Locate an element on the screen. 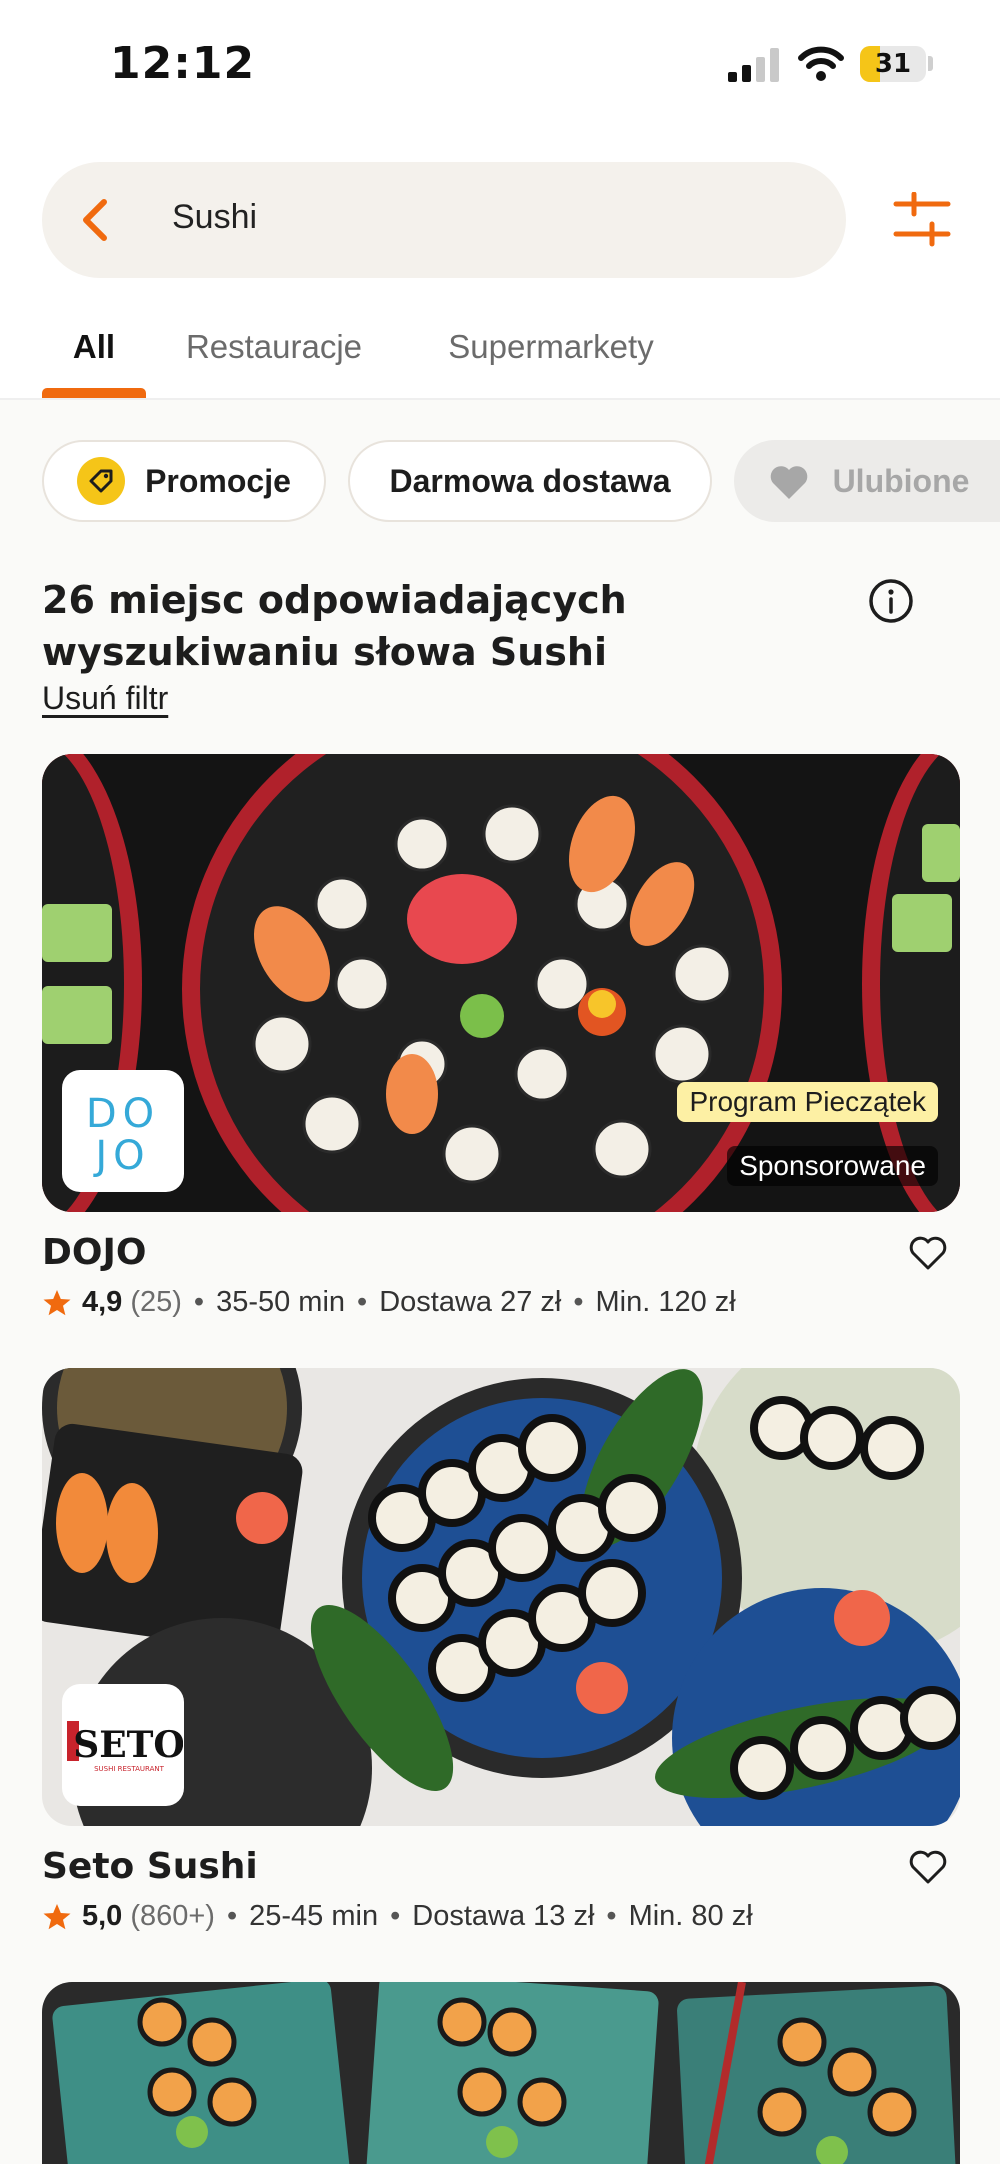 The image size is (1000, 2164). tag-icon is located at coordinates (101, 481).